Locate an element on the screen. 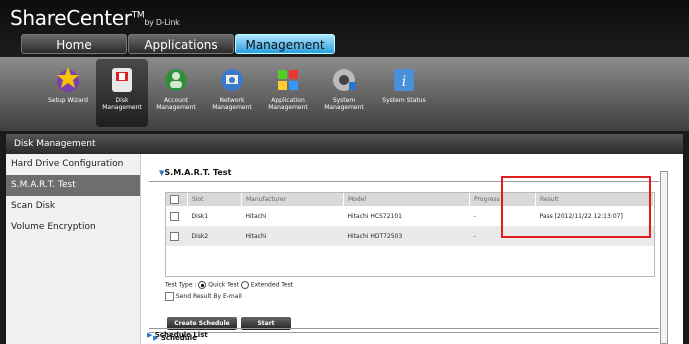 The width and height of the screenshot is (689, 344). sidebar-item-smart-test: S.M.A.R.T. Test is located at coordinates (73, 185).